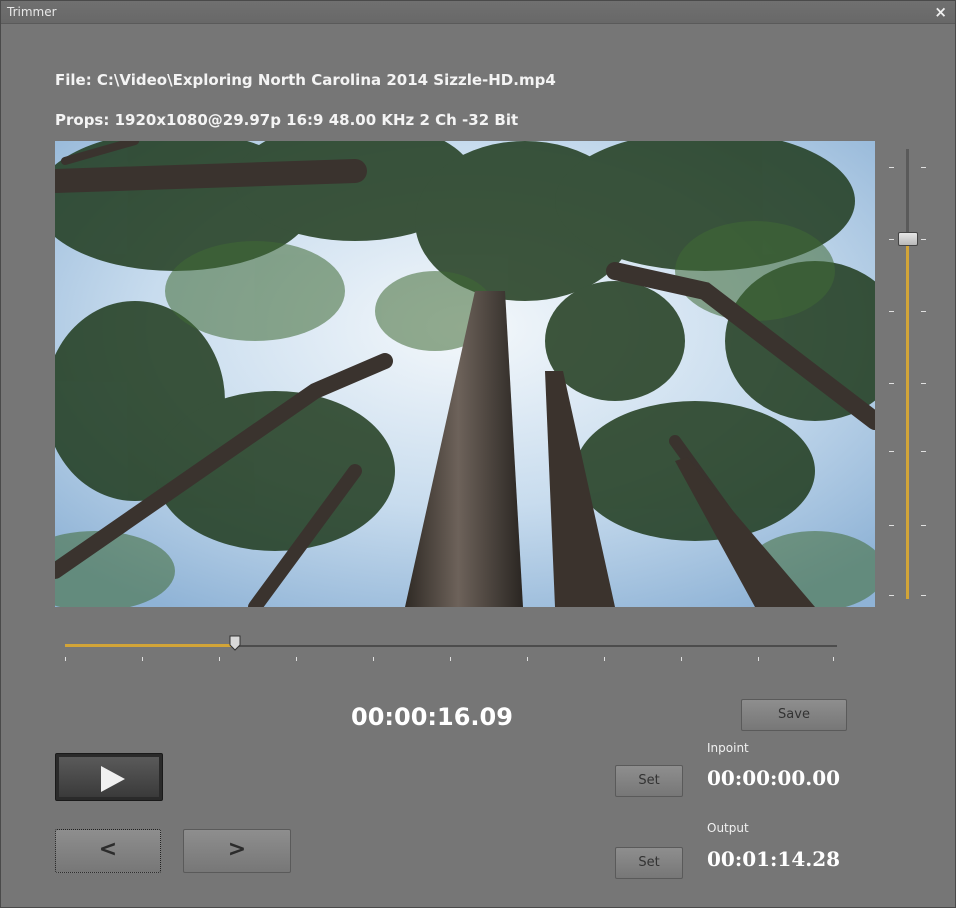 Image resolution: width=956 pixels, height=908 pixels. What do you see at coordinates (113, 779) in the screenshot?
I see `play-icon` at bounding box center [113, 779].